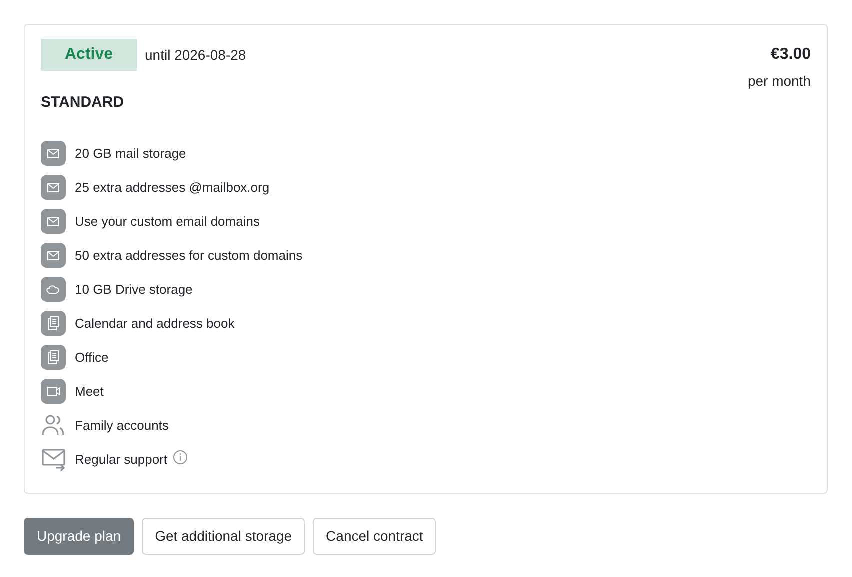 This screenshot has width=852, height=577. Describe the element at coordinates (89, 55) in the screenshot. I see `status-badge: Active` at that location.